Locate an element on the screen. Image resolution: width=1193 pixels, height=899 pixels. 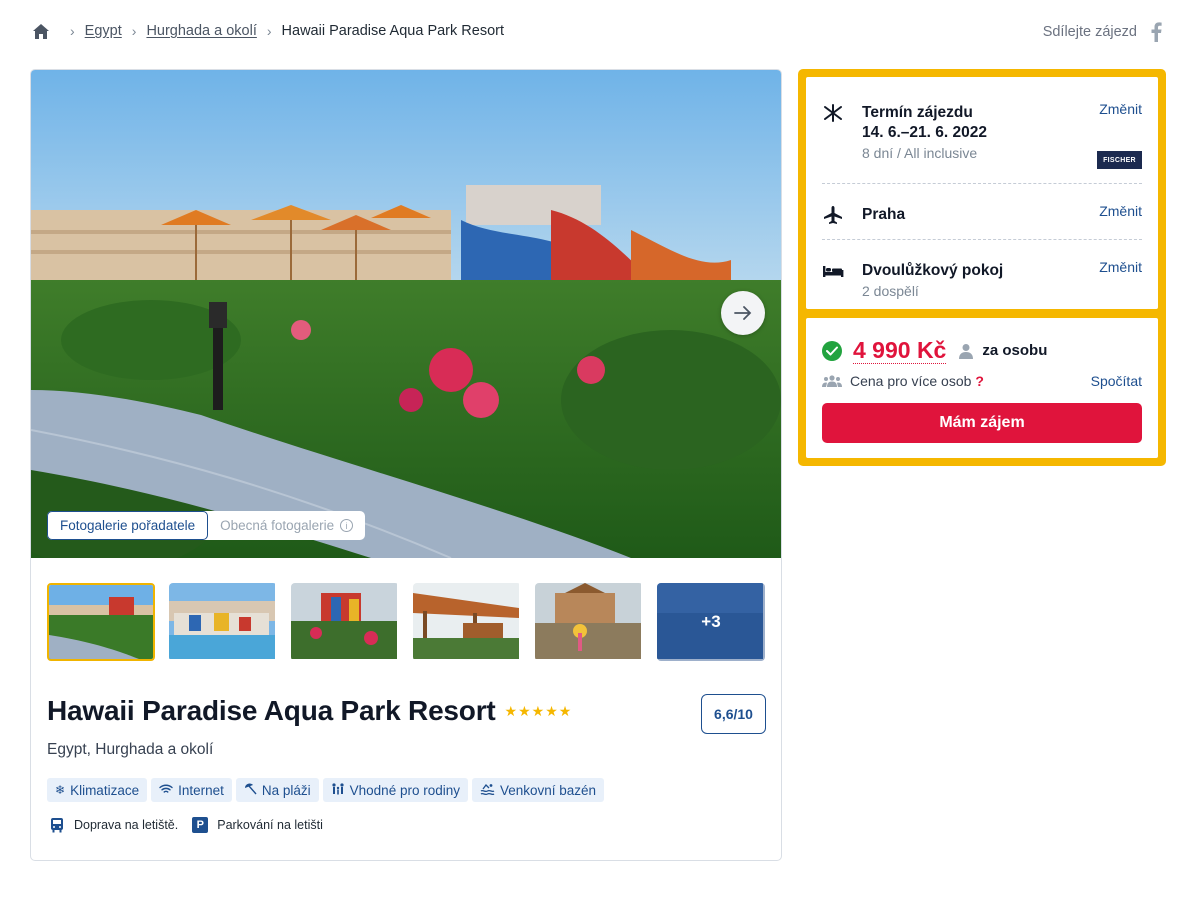
term-dates: 14. 6.–21. 6. 2022 is located at coordinates (924, 132).